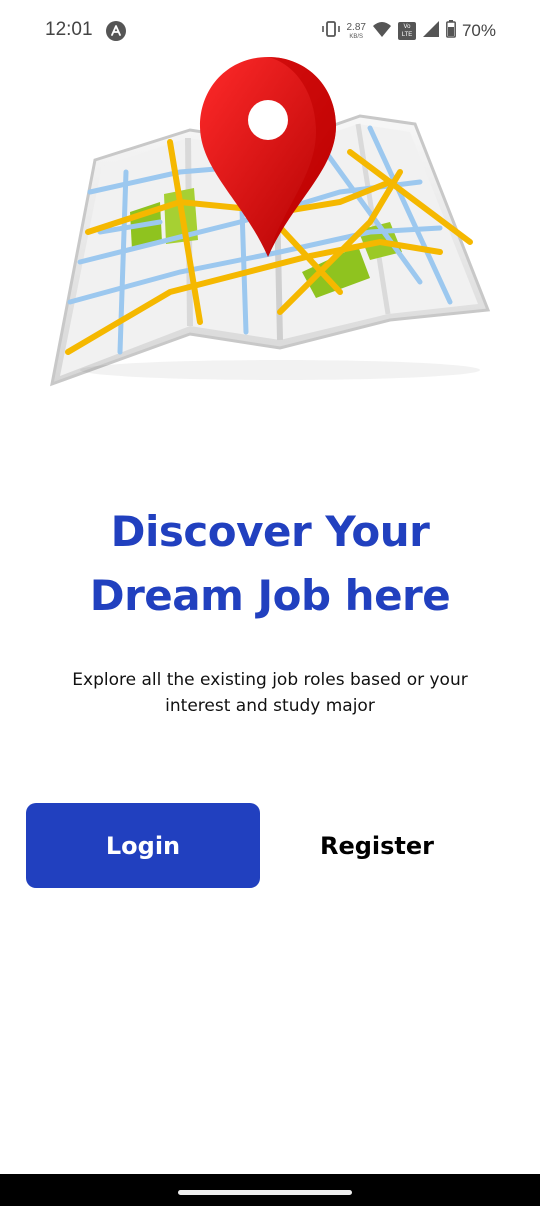 The image size is (540, 1206). What do you see at coordinates (431, 31) in the screenshot?
I see `signal-icon` at bounding box center [431, 31].